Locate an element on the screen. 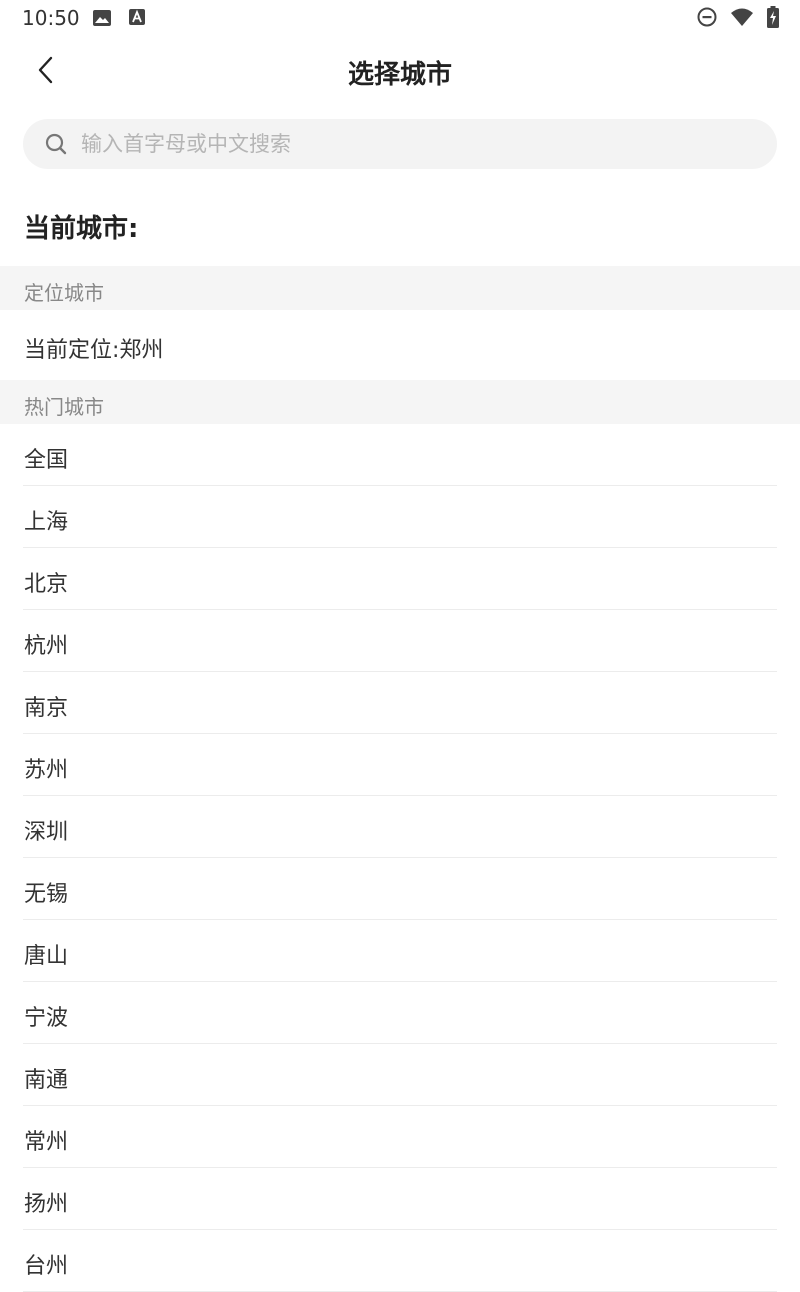  font-icon is located at coordinates (137, 20).